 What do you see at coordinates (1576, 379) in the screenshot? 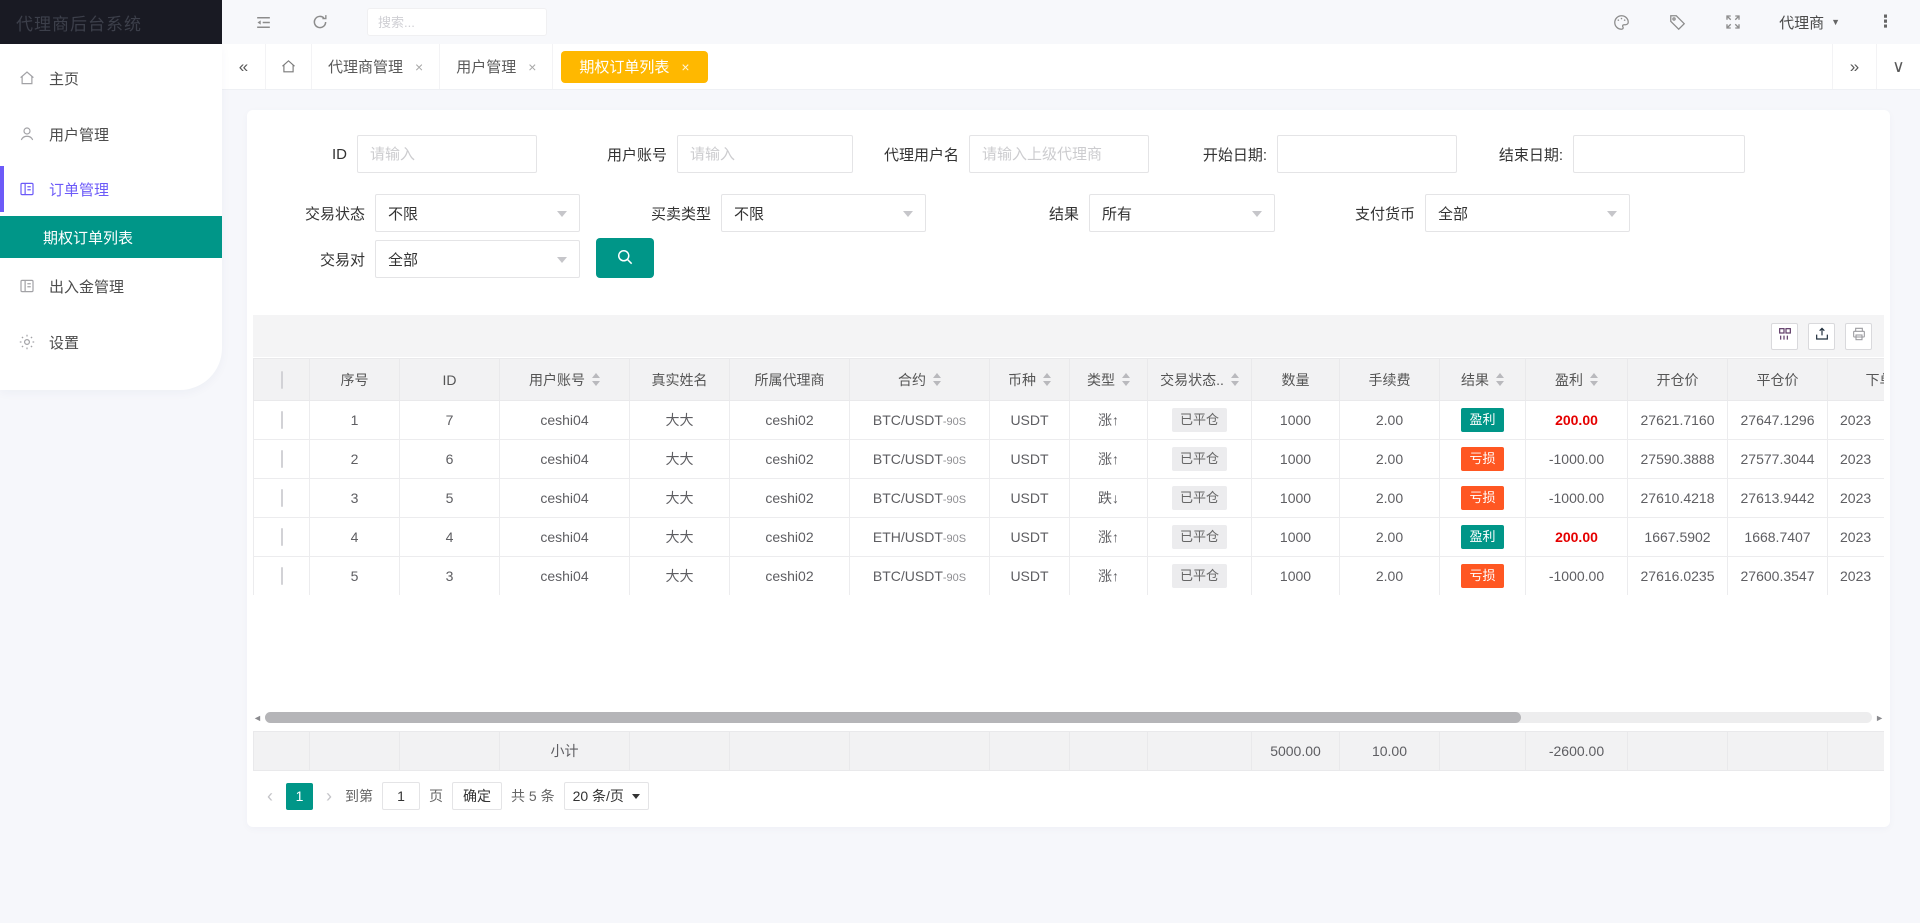
I see `col-header-profit: 盈利` at bounding box center [1576, 379].